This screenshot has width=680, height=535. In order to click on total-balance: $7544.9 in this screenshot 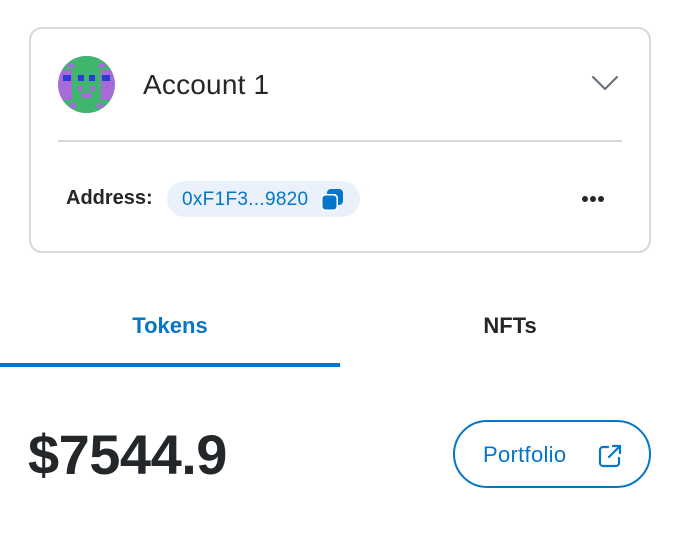, I will do `click(127, 454)`.